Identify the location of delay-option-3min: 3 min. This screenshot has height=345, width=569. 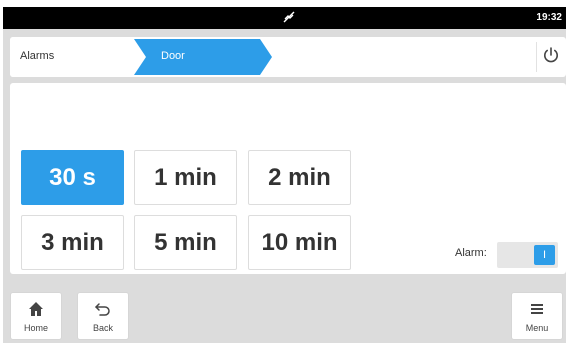
(72, 242).